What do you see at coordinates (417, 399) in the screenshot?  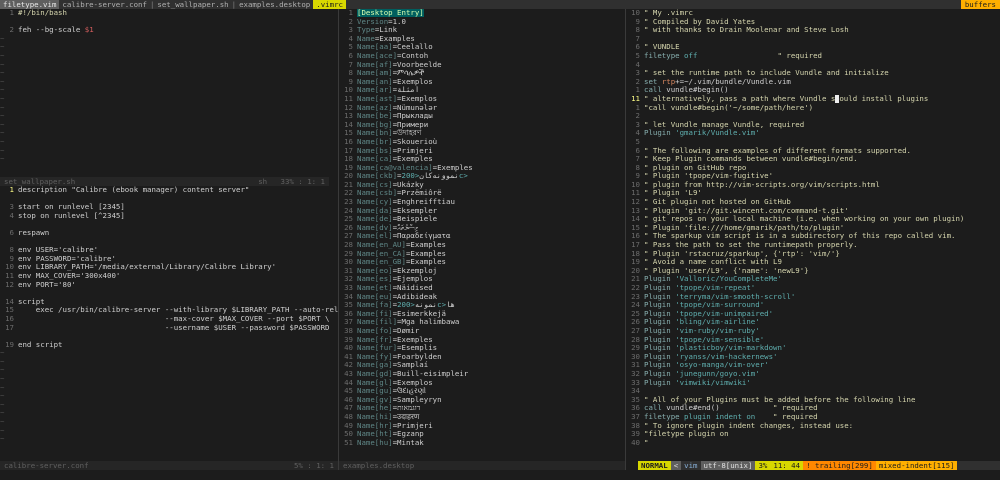 I see `code-text: =Sampleyryn` at bounding box center [417, 399].